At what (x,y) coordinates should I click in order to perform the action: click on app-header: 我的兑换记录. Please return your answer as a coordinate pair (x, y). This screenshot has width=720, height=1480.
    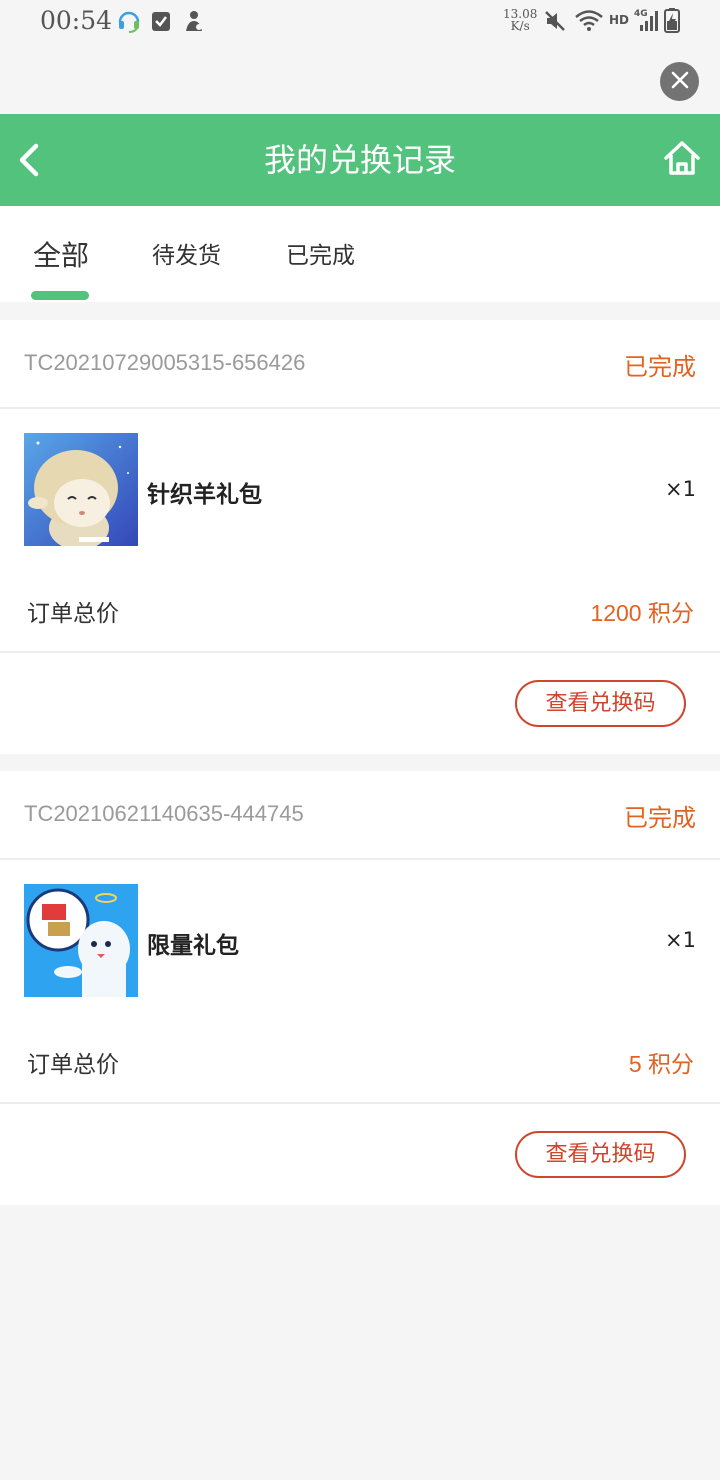
    Looking at the image, I should click on (360, 160).